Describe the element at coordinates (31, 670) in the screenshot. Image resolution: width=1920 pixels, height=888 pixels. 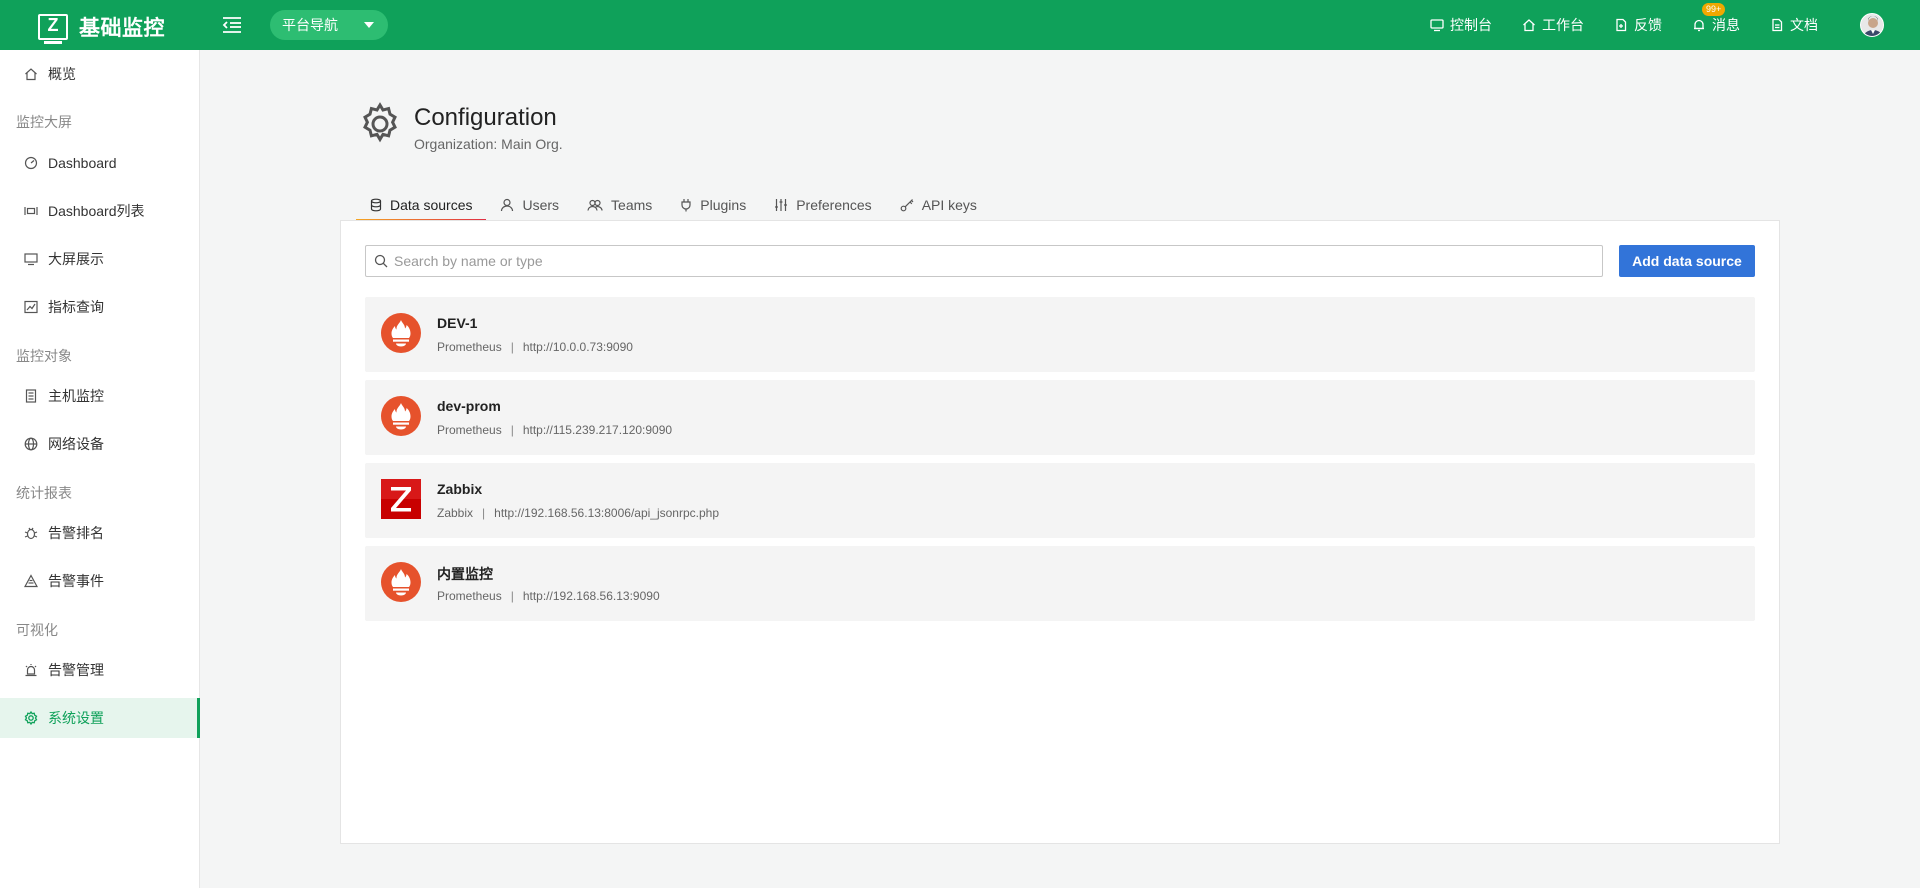
I see `alarm-icon` at that location.